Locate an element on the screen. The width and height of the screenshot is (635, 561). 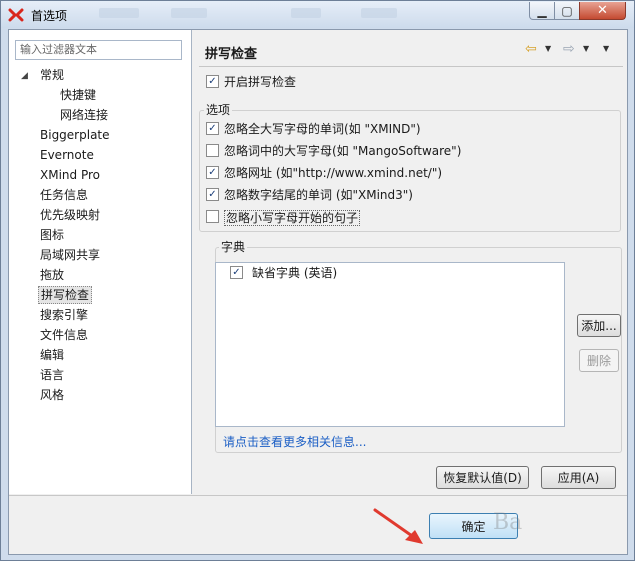
maximize-icon: ▢ is located at coordinates (567, 10).